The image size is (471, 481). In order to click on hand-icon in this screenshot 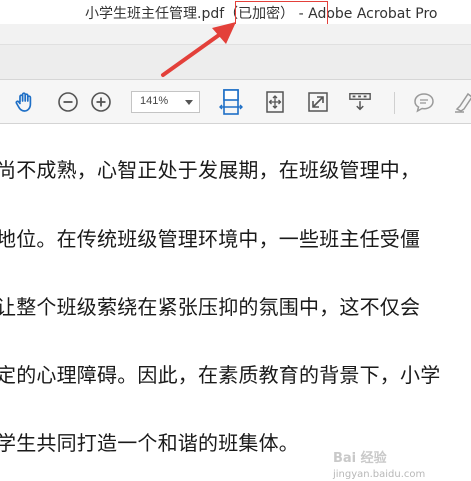, I will do `click(23, 102)`.